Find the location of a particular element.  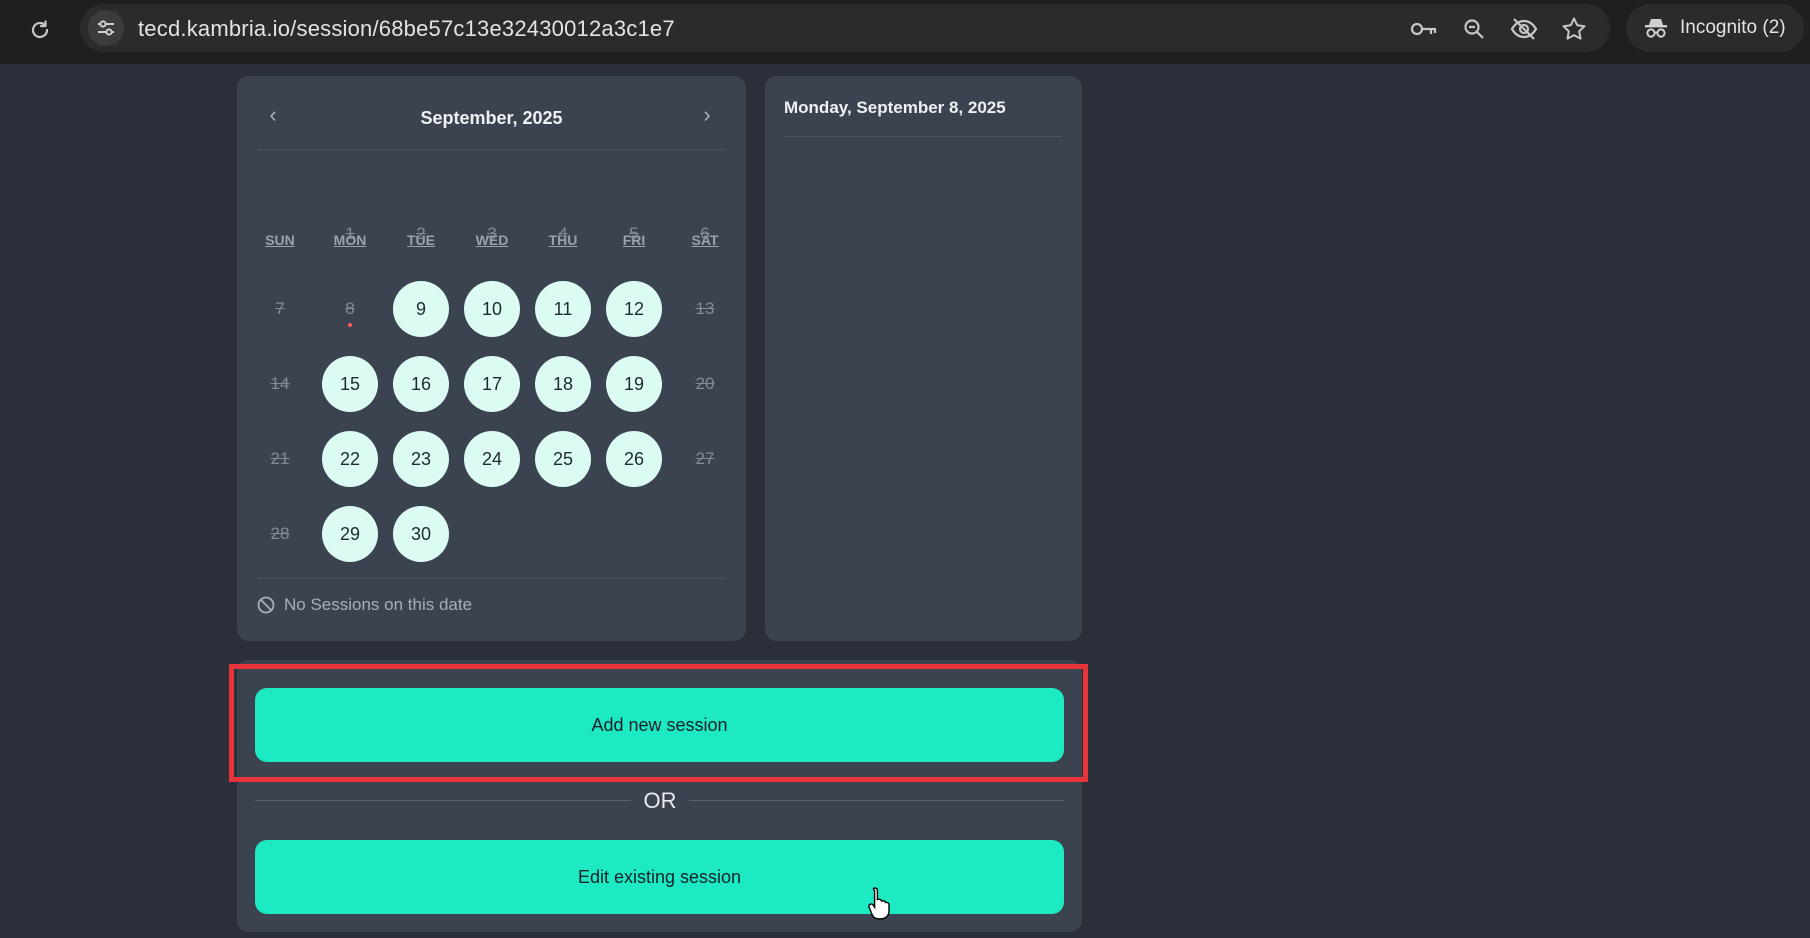

calendar-day-unavailable: 7 is located at coordinates (280, 308).